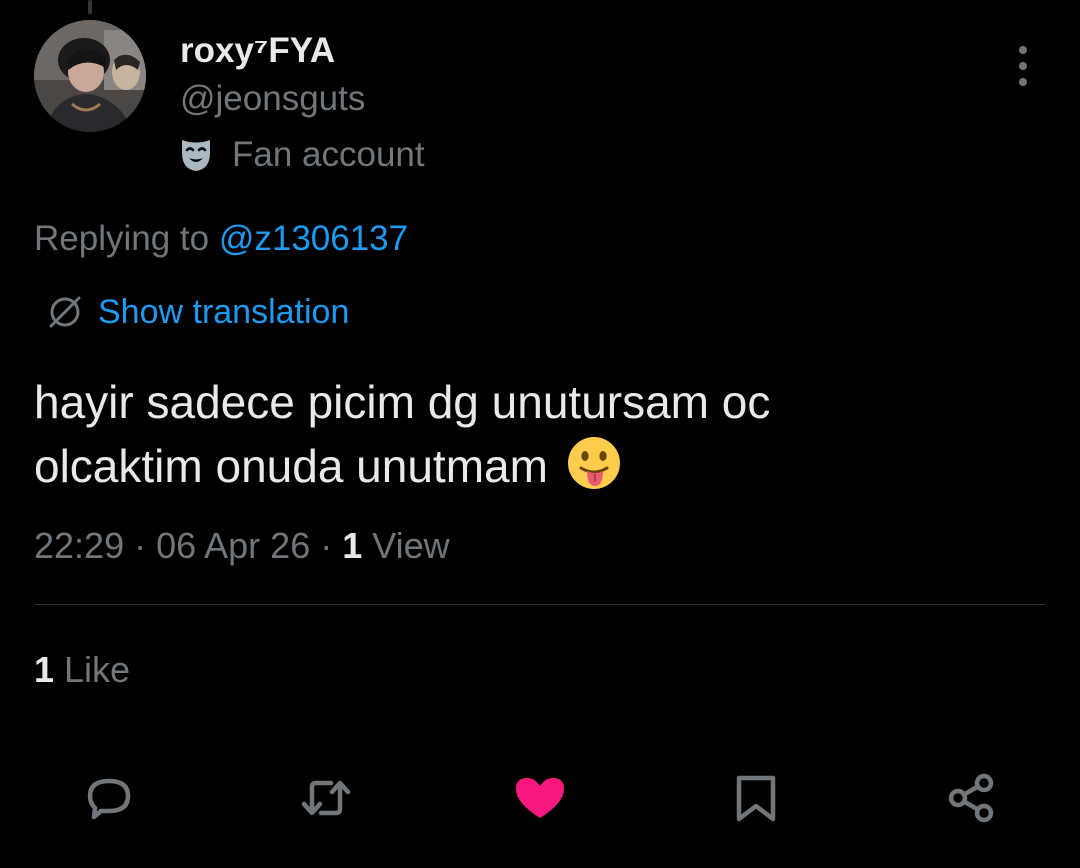 The height and width of the screenshot is (868, 1080). I want to click on more-options-button, so click(1023, 66).